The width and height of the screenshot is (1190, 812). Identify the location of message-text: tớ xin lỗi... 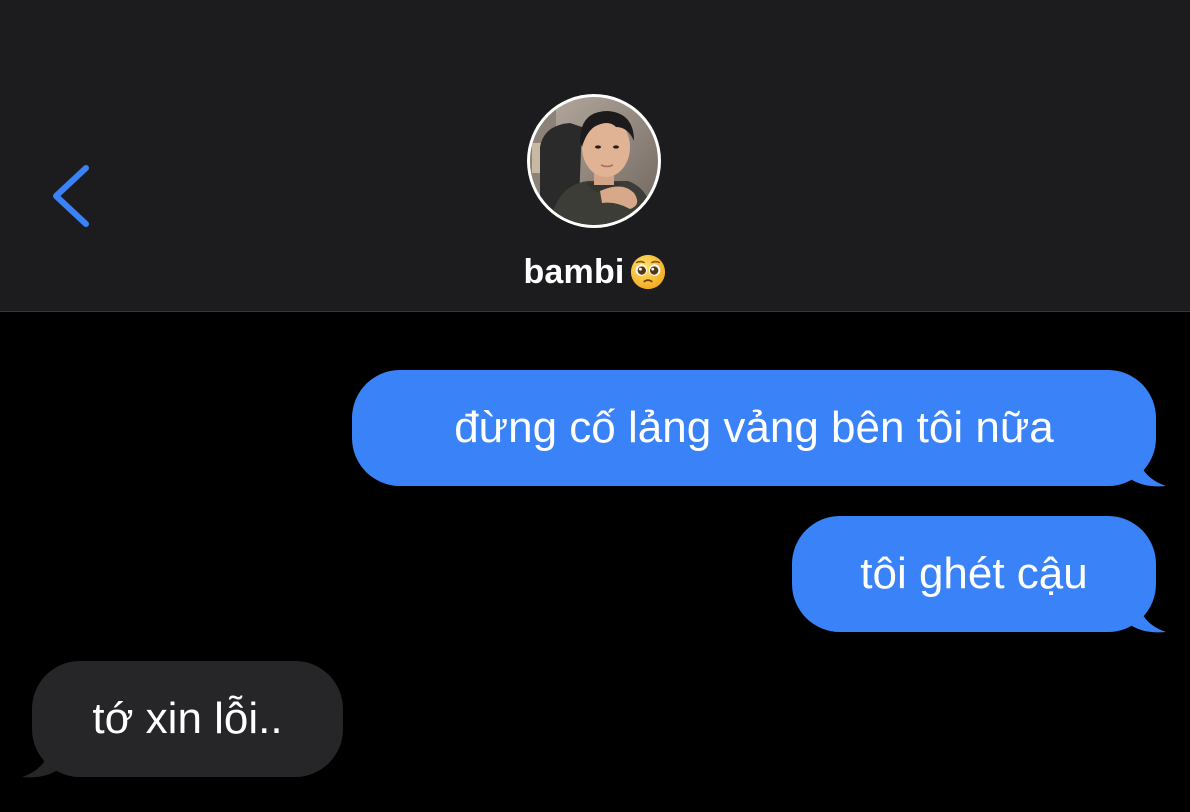
(187, 718).